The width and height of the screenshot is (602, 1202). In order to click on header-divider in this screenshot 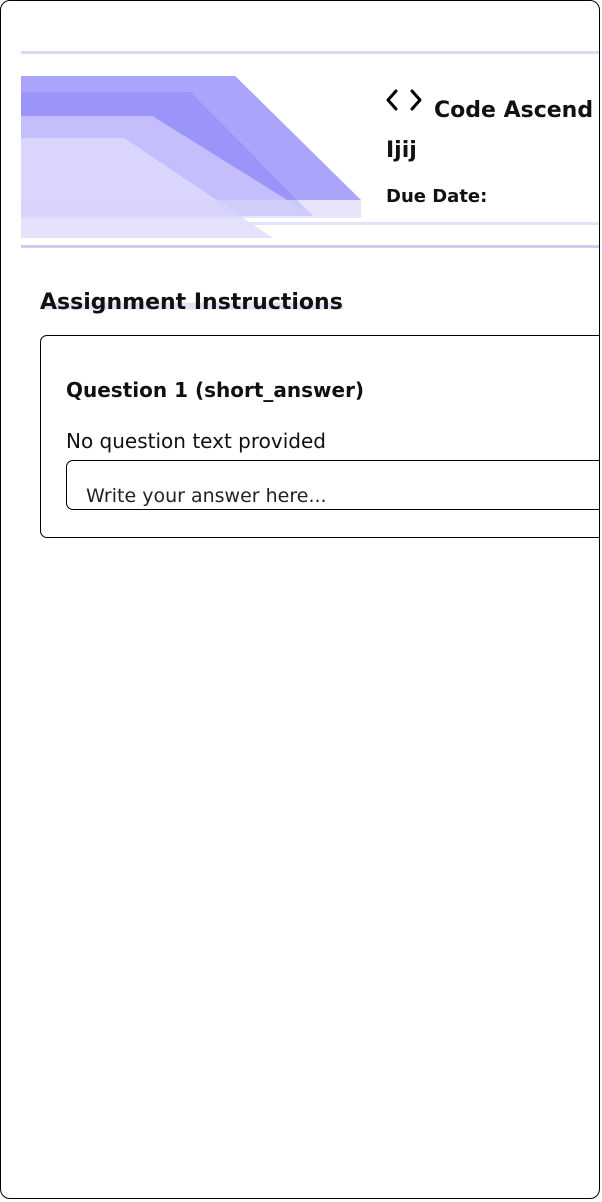, I will do `click(310, 223)`.